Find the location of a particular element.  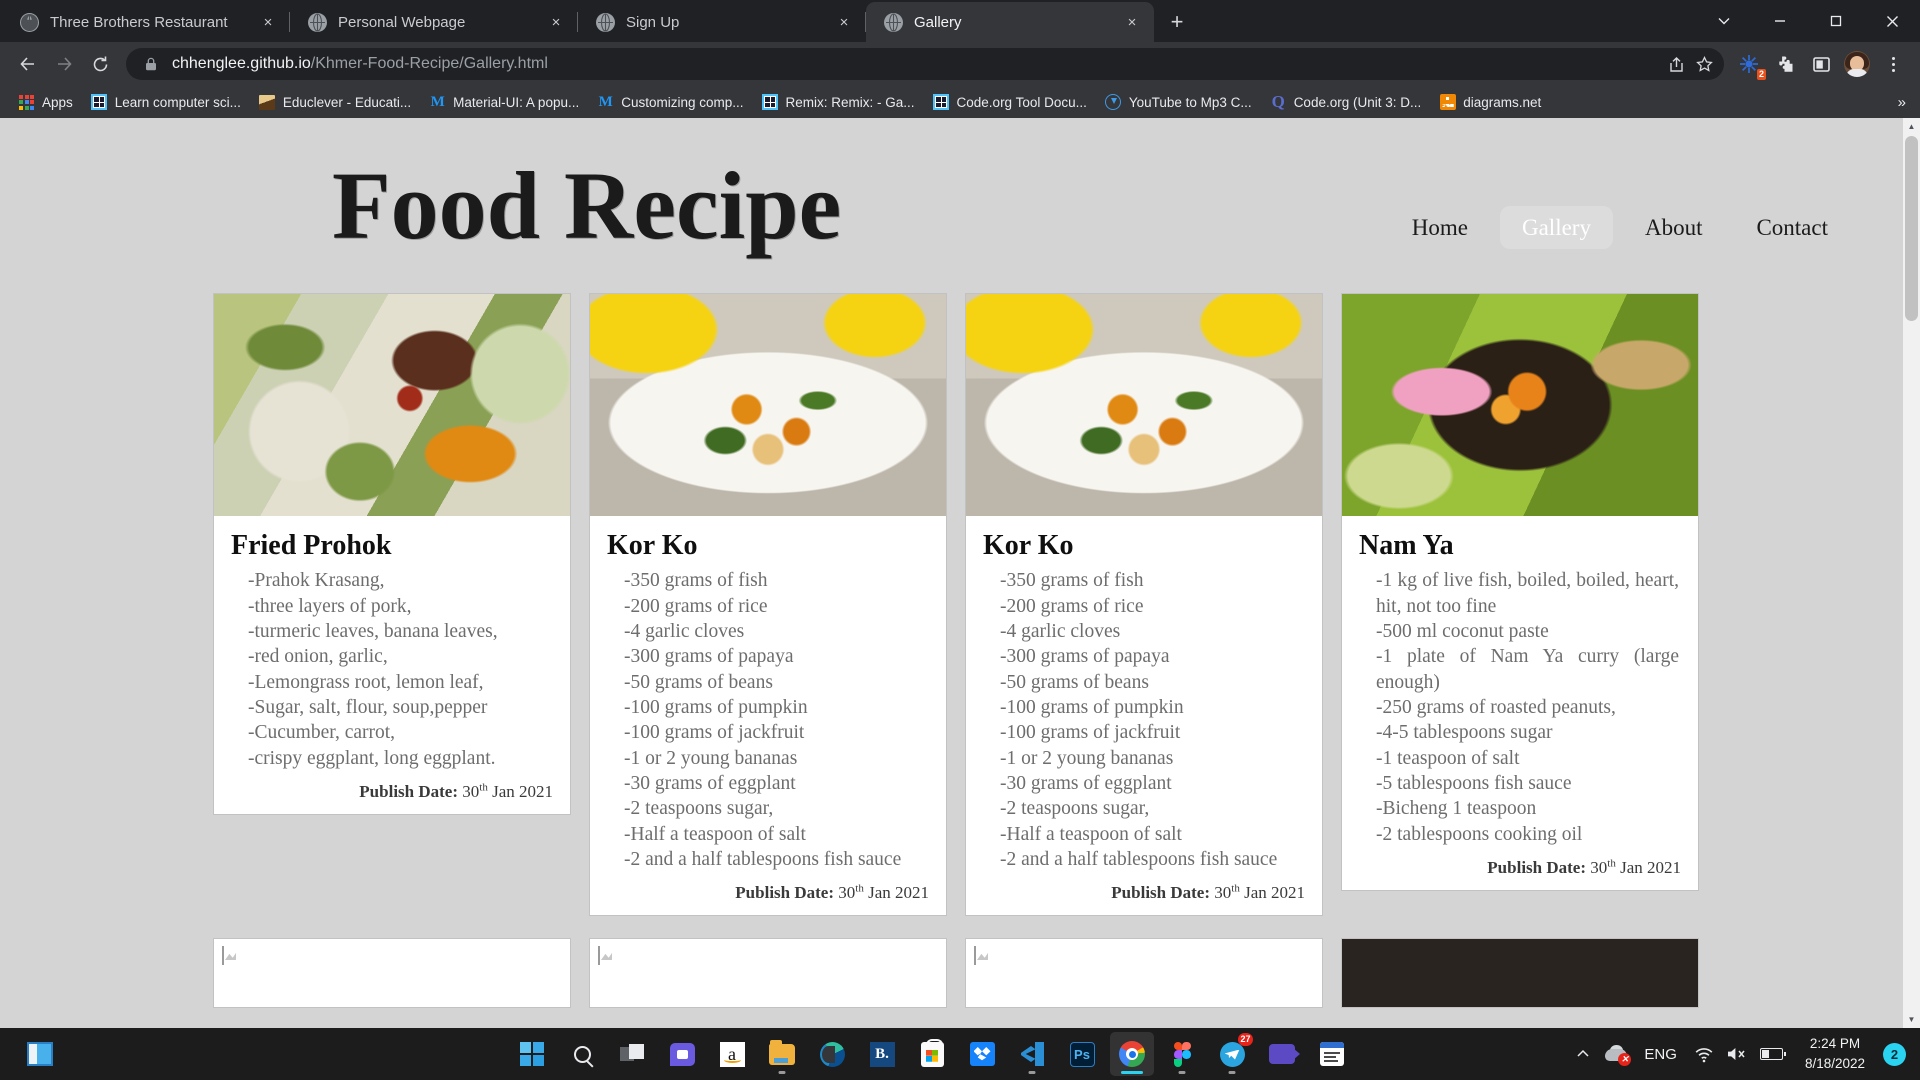

chrome-menu-button is located at coordinates (1893, 64).